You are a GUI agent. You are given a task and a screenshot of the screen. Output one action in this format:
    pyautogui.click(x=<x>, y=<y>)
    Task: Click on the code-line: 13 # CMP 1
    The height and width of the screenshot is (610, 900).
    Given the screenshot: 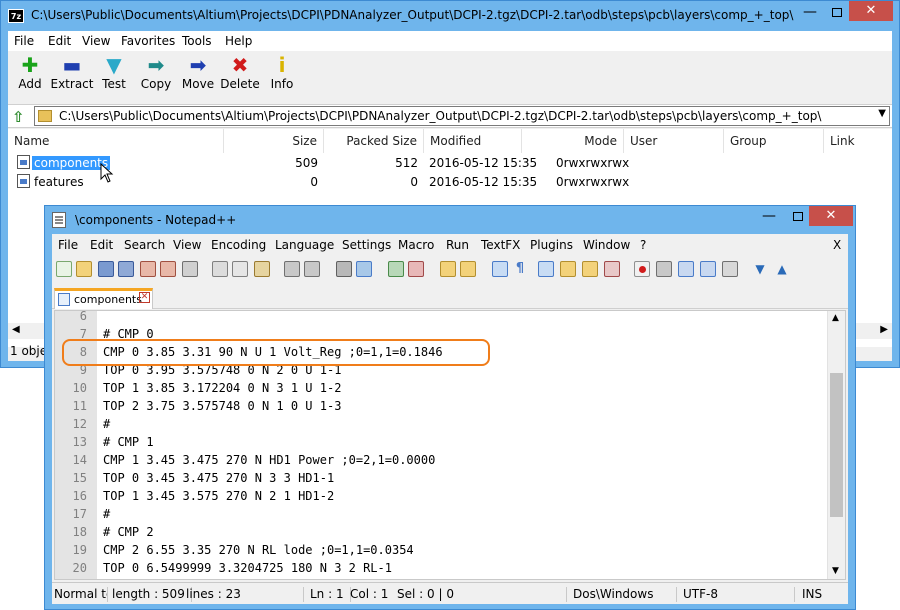 What is the action you would take?
    pyautogui.click(x=440, y=442)
    